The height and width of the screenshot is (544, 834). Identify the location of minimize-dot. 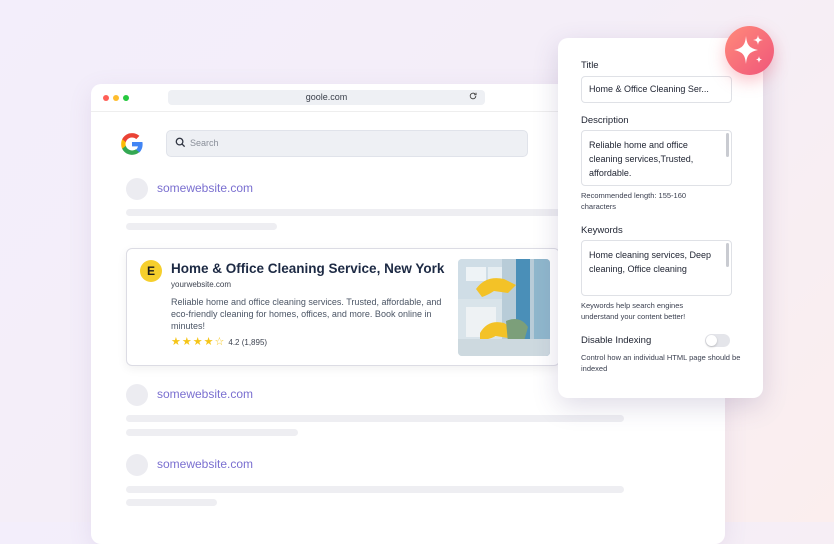
(116, 98).